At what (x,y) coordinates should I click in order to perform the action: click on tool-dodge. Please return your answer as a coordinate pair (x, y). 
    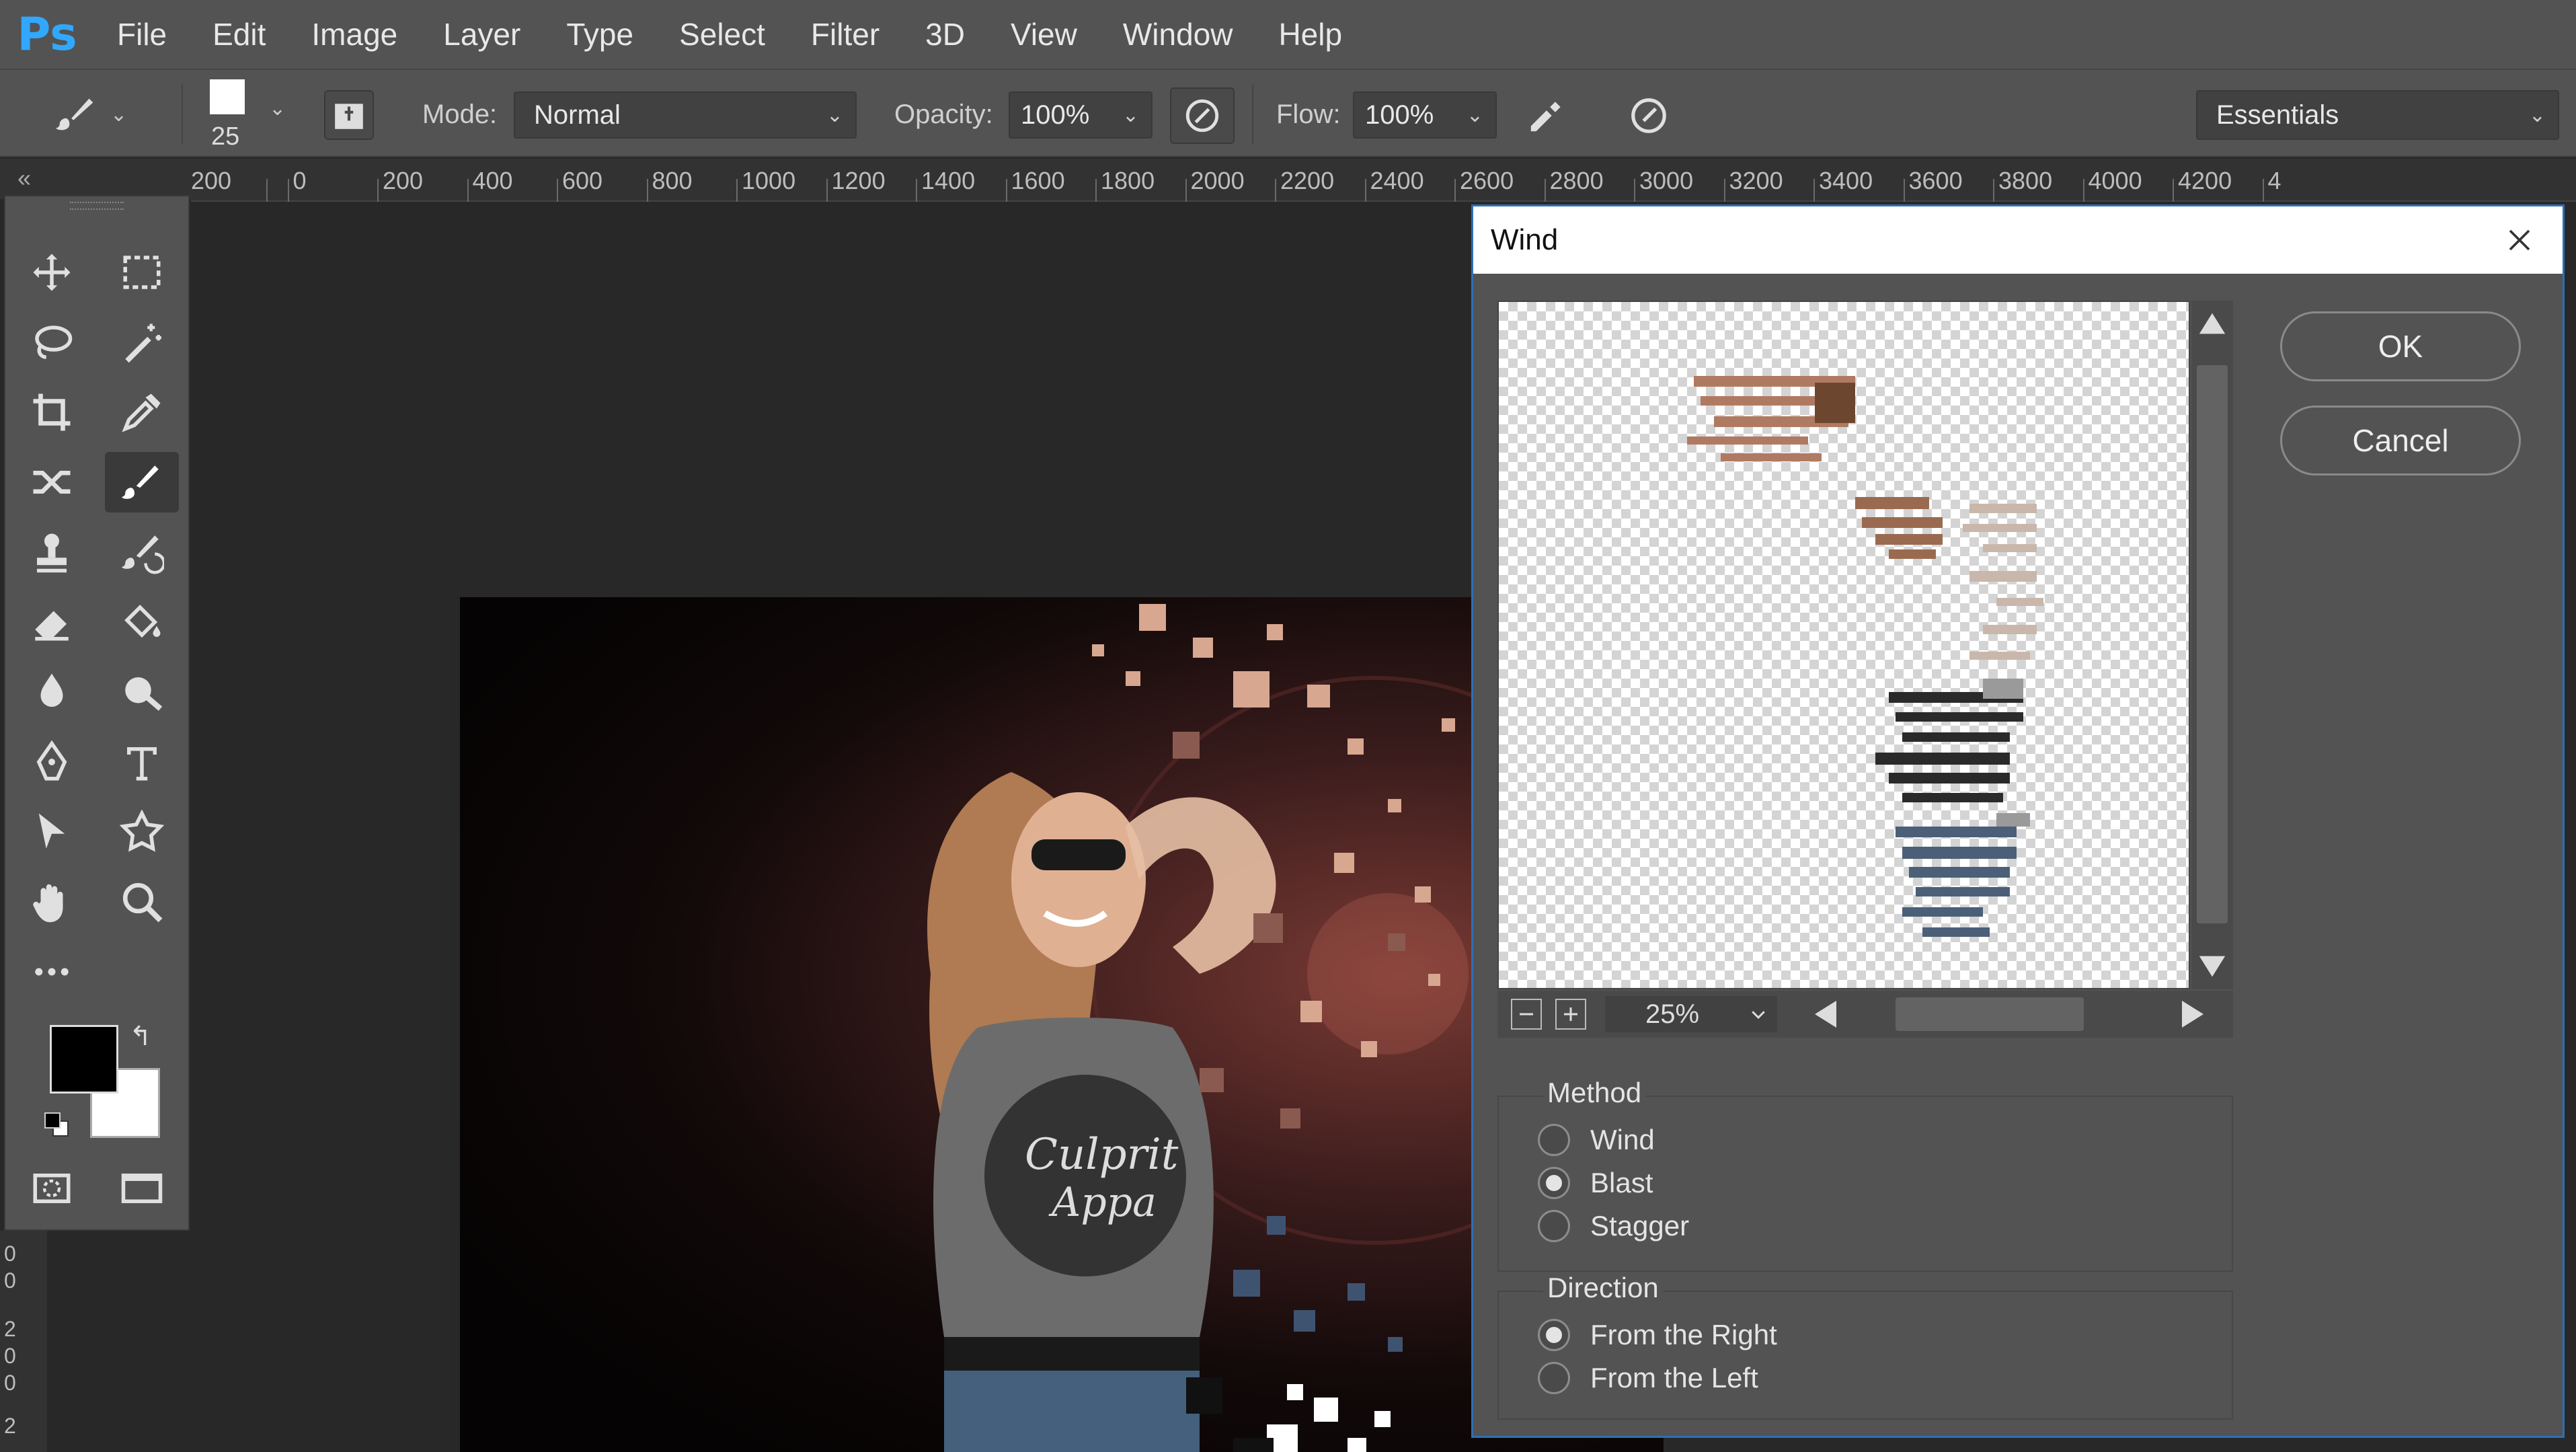
    Looking at the image, I should click on (142, 692).